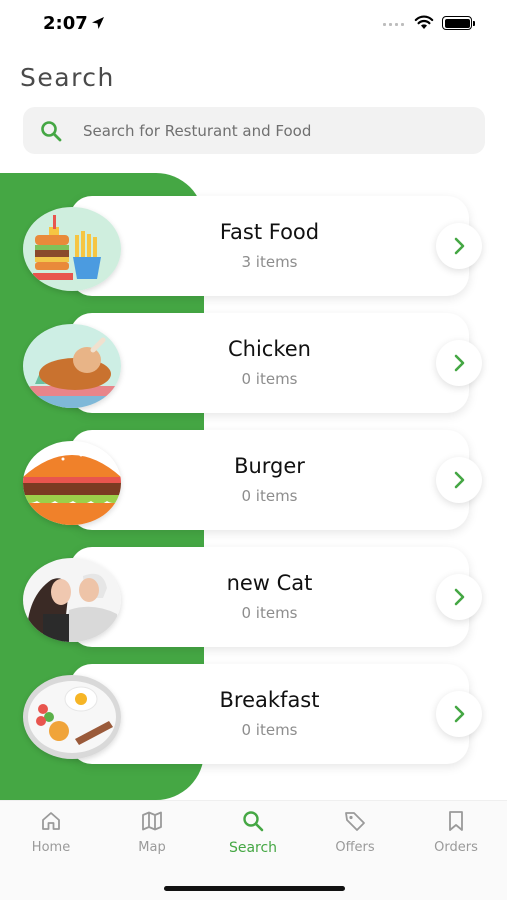 The image size is (507, 900). I want to click on category-card-burger: Burger 0 items, so click(269, 480).